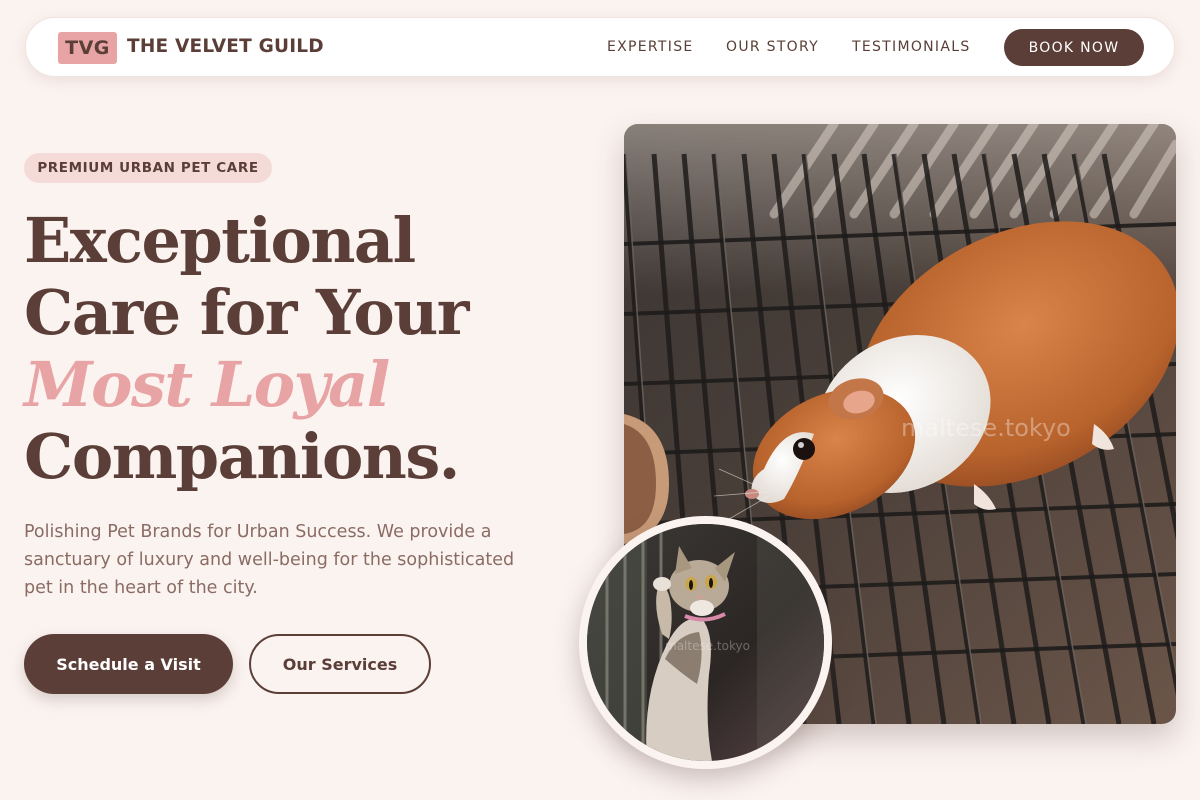 The height and width of the screenshot is (800, 1200). Describe the element at coordinates (242, 456) in the screenshot. I see `headline-text-end: Companions.` at that location.